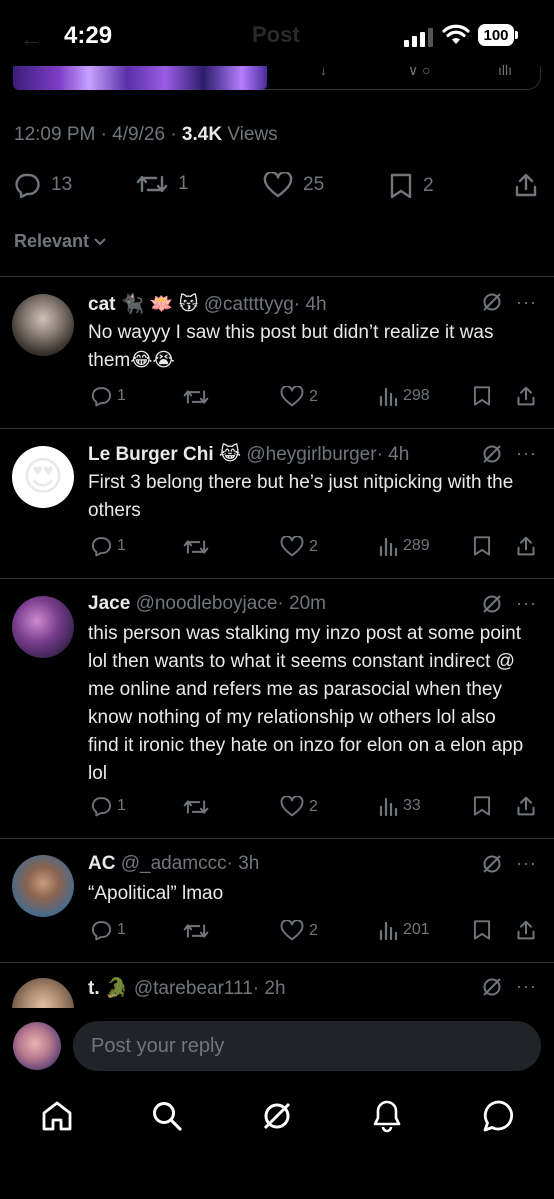 The height and width of the screenshot is (1199, 554). Describe the element at coordinates (418, 37) in the screenshot. I see `cellular-signal-icon` at that location.